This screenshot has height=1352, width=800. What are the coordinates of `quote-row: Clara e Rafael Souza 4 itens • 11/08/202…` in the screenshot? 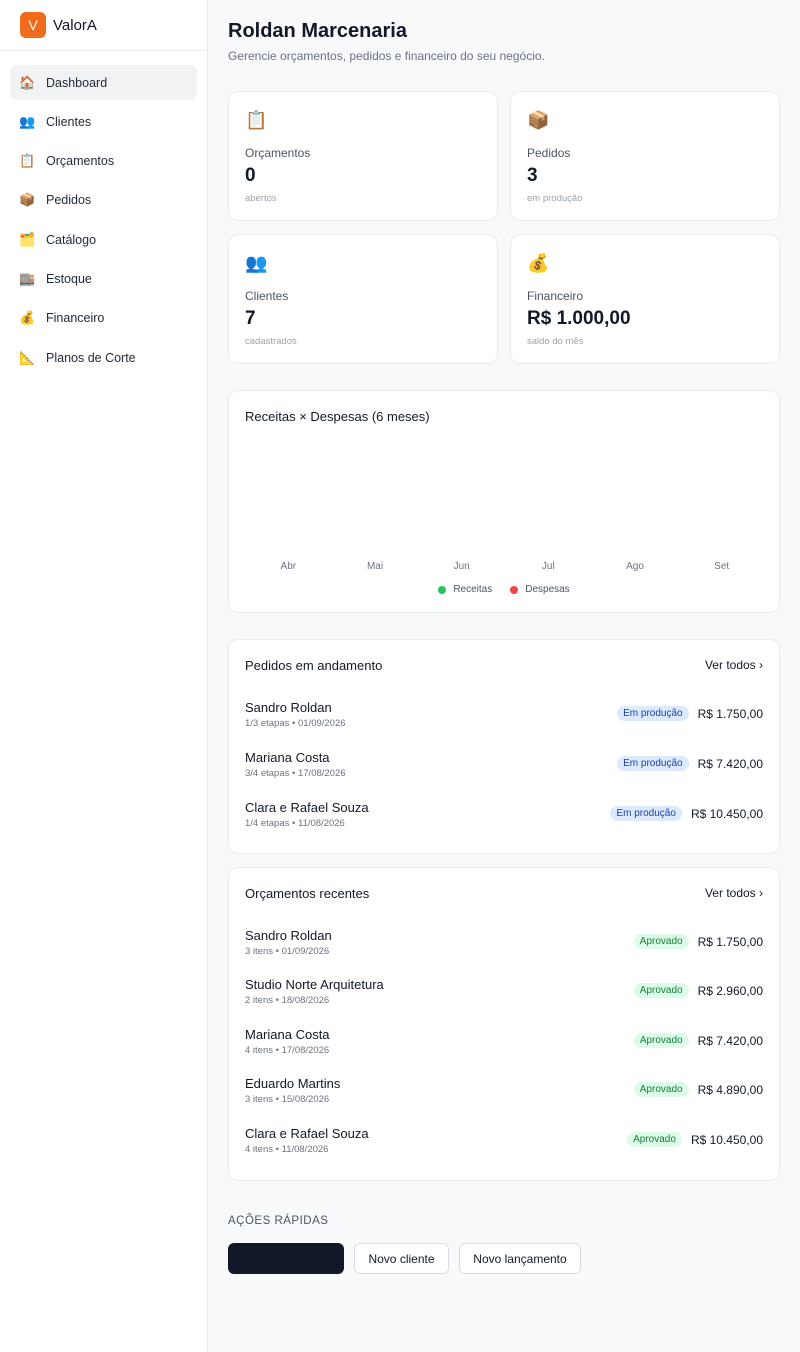 It's located at (504, 1146).